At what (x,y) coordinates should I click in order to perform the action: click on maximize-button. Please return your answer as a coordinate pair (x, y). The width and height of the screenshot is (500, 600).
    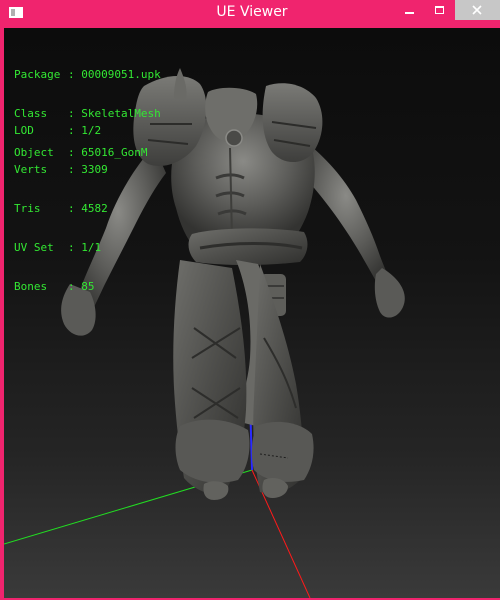
    Looking at the image, I should click on (440, 10).